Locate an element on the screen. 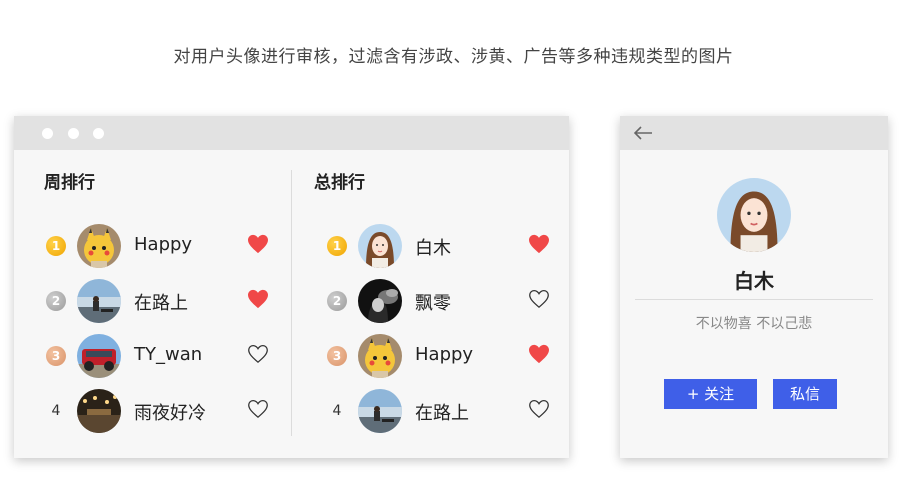  profile-bio: 不以物喜 不以己悲 is located at coordinates (754, 324).